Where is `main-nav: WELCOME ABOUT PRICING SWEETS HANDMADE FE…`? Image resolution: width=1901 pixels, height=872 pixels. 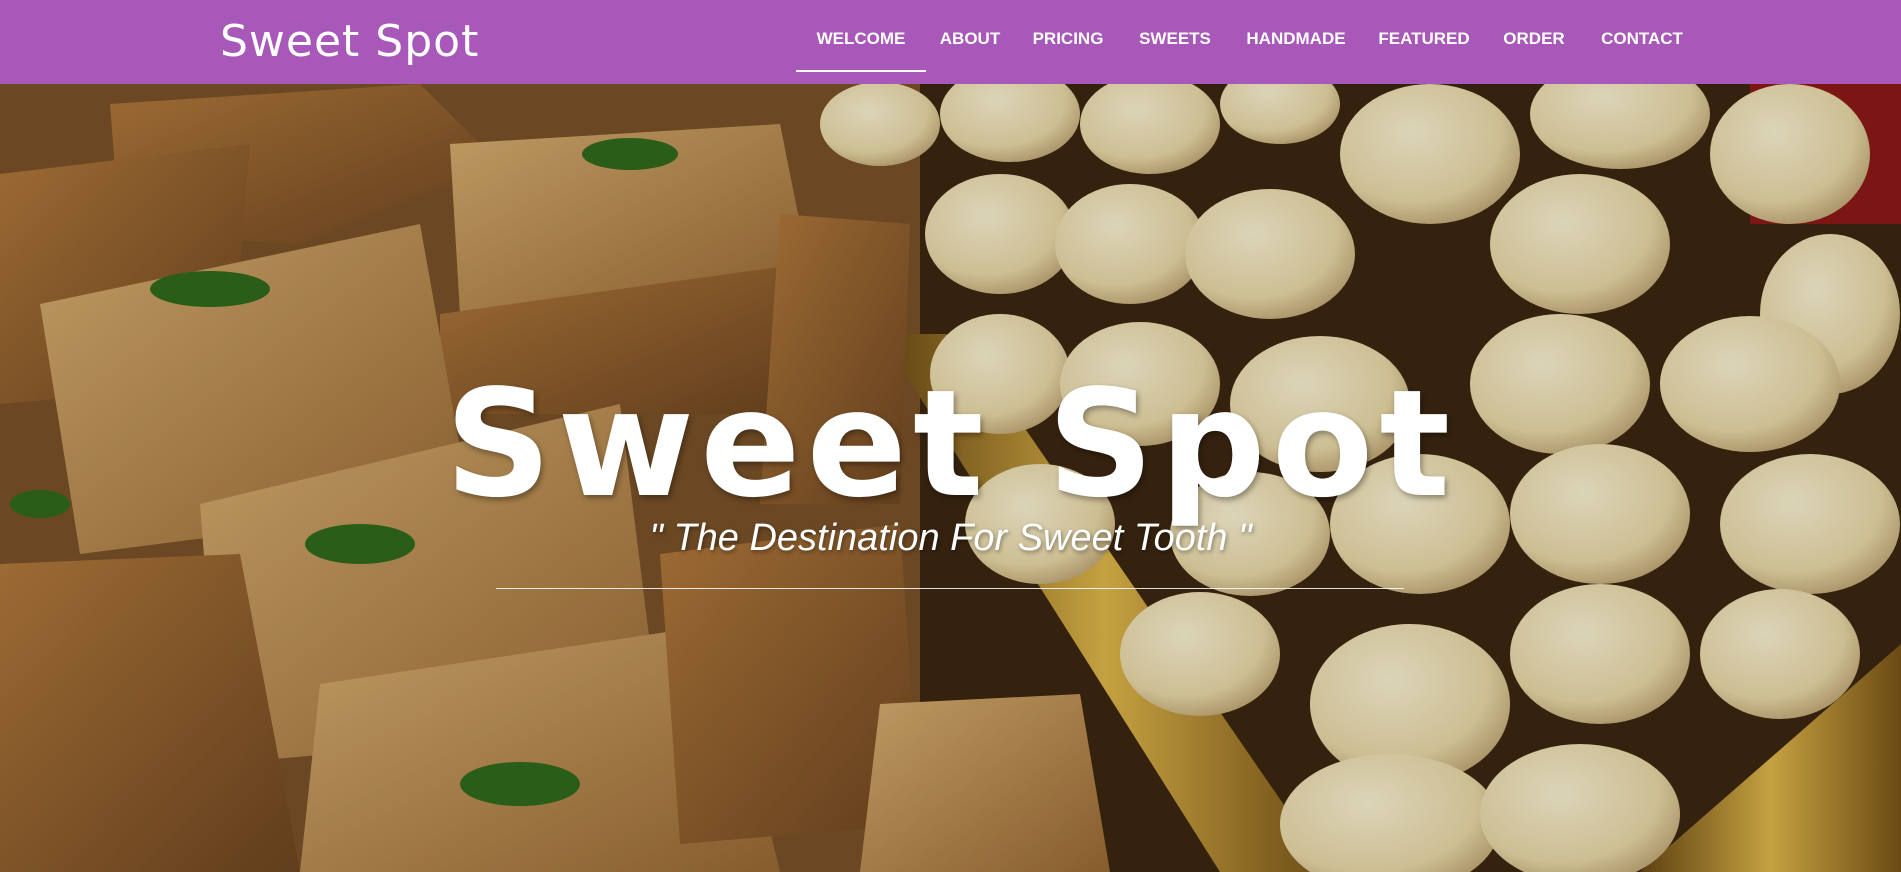 main-nav: WELCOME ABOUT PRICING SWEETS HANDMADE FE… is located at coordinates (950, 42).